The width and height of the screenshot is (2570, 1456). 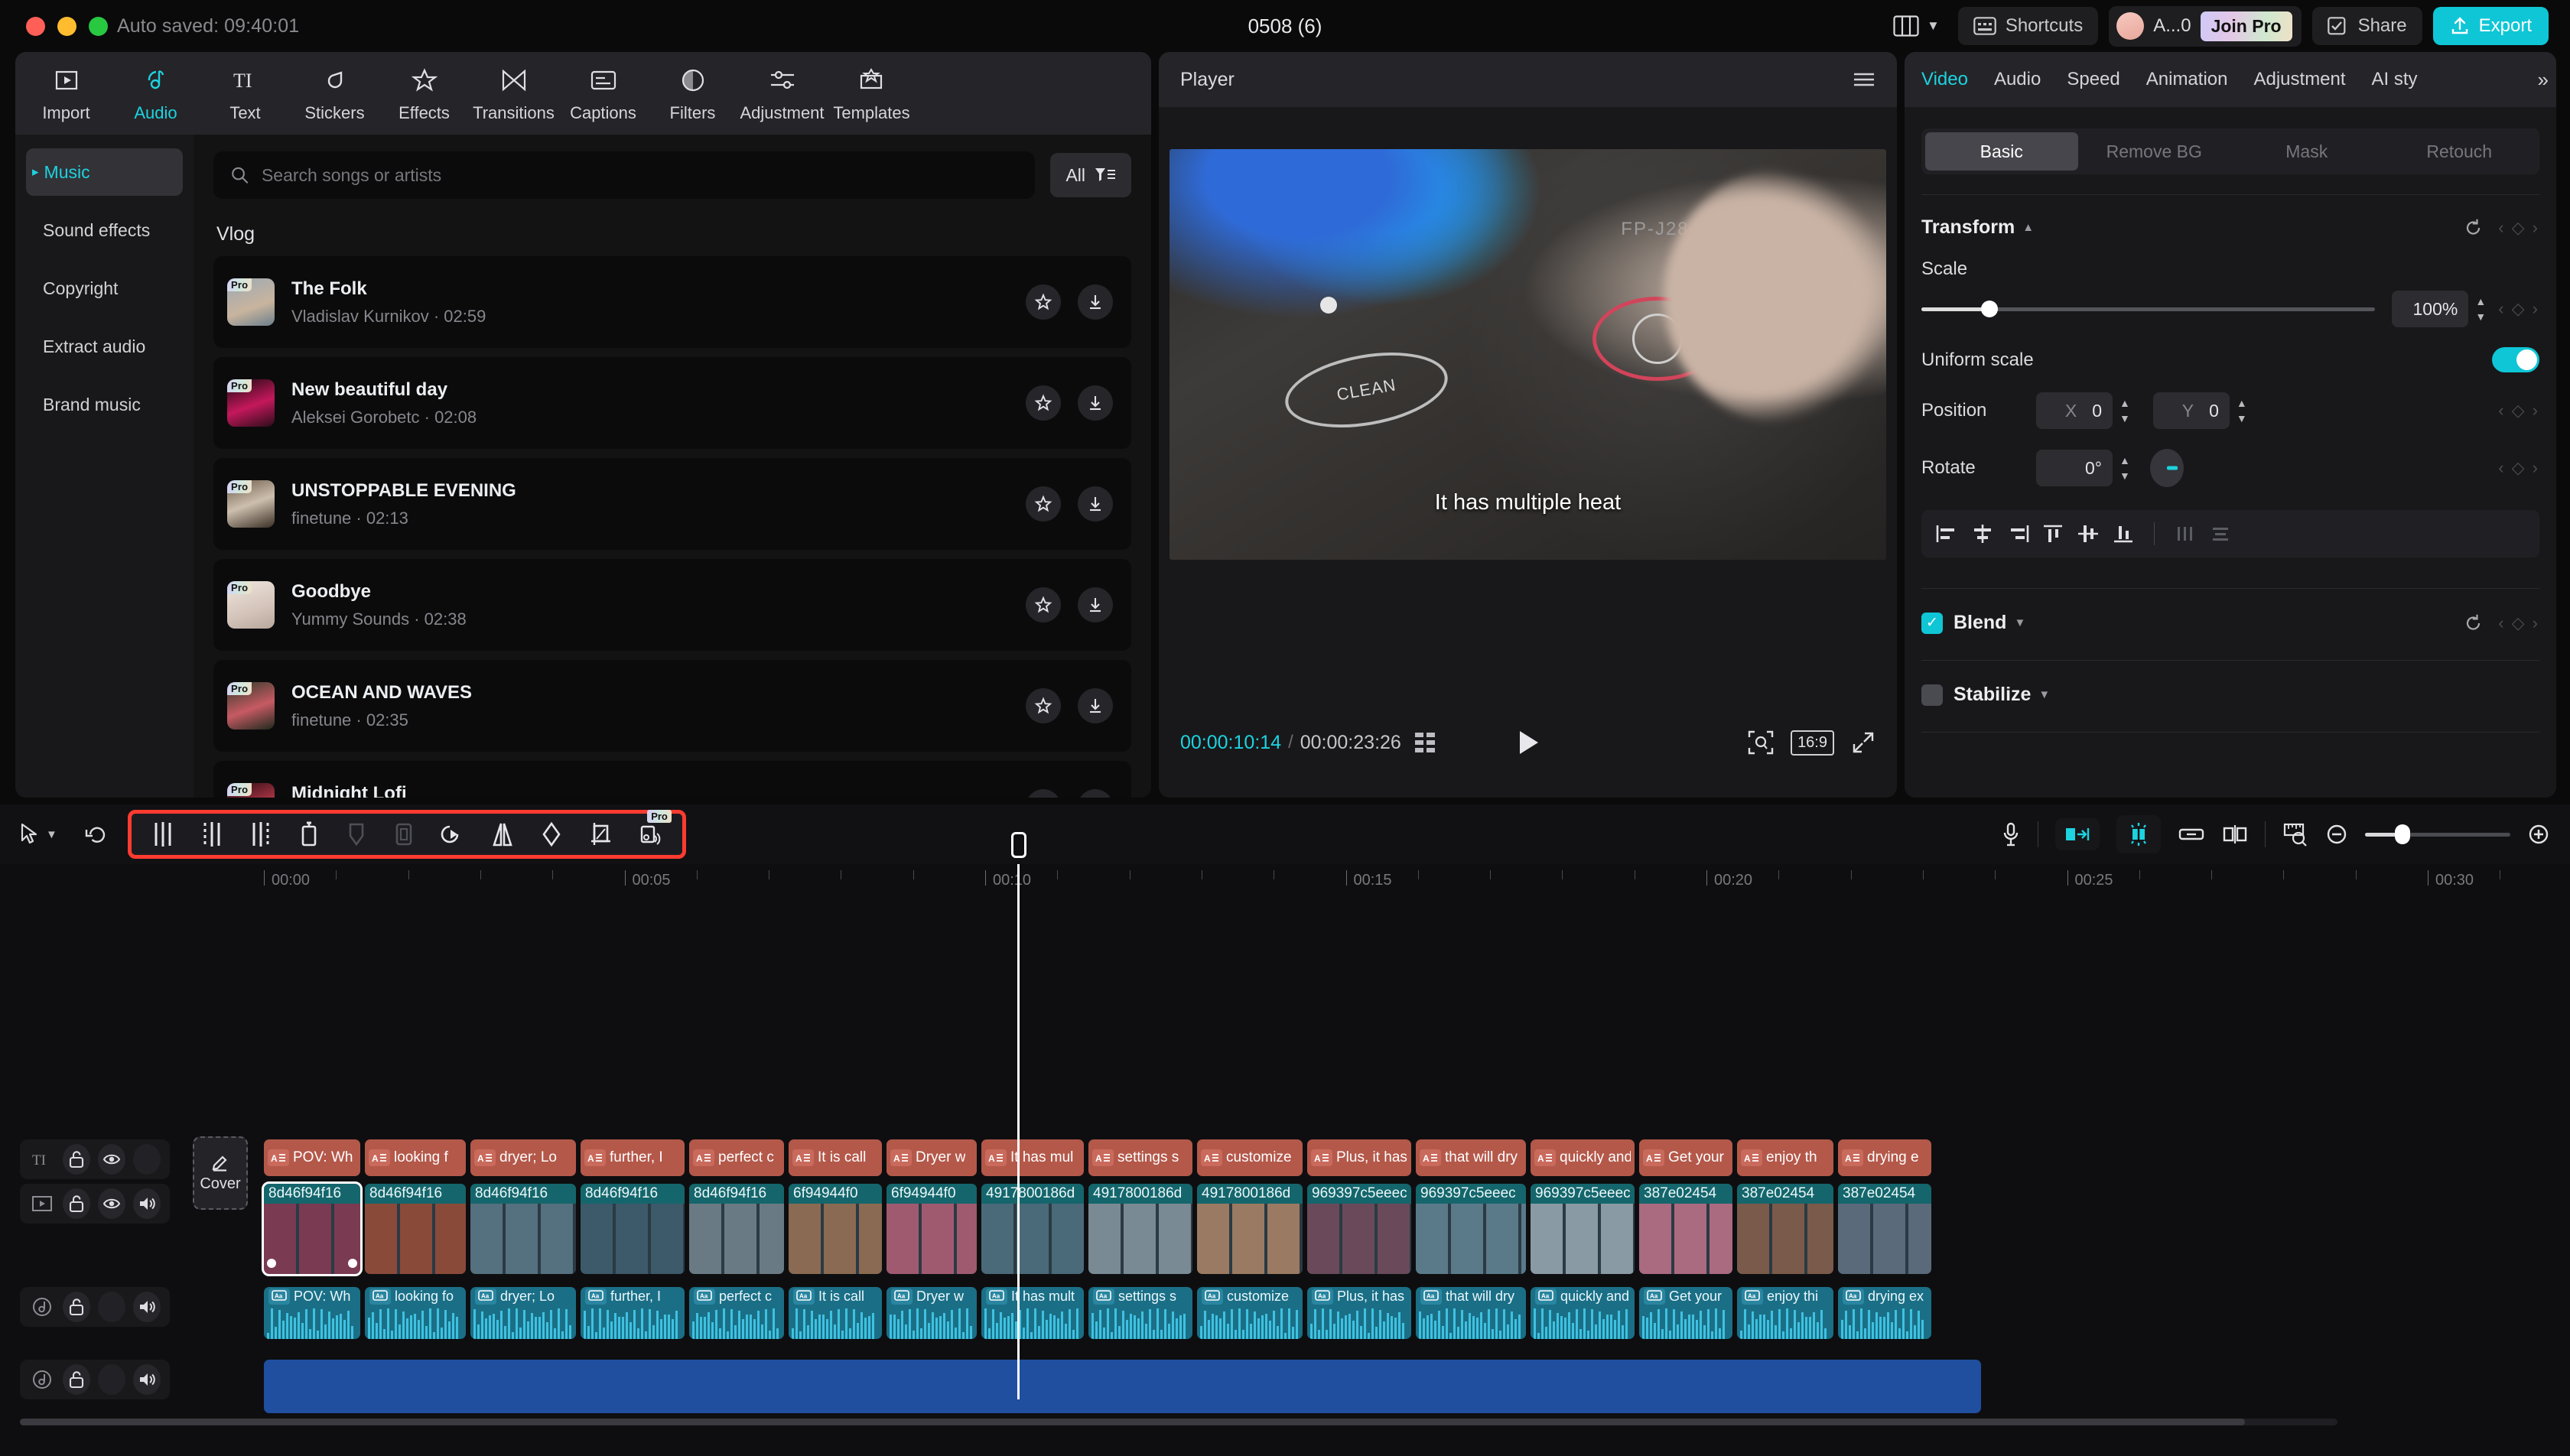 I want to click on rotate-input: 0°, so click(x=2074, y=468).